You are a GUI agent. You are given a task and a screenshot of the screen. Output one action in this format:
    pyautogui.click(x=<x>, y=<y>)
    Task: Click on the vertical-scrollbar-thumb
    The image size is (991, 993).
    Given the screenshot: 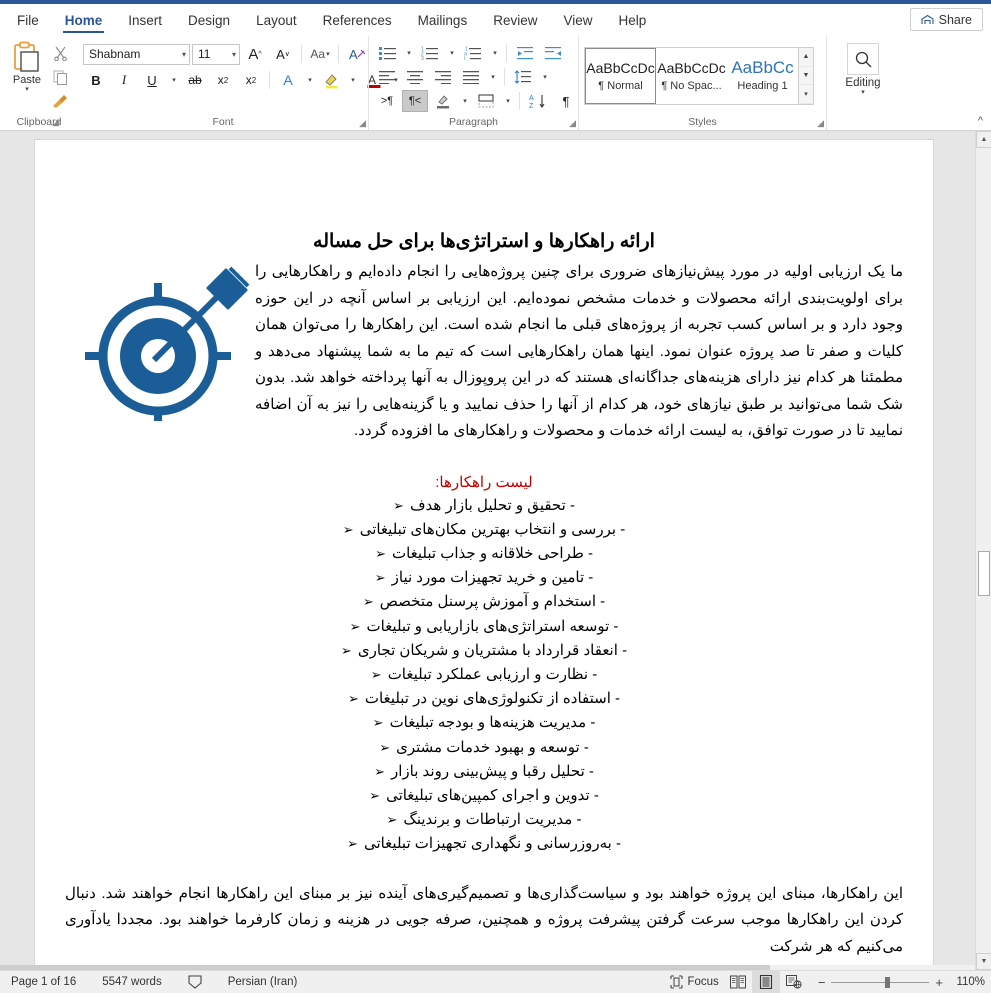 What is the action you would take?
    pyautogui.click(x=984, y=573)
    